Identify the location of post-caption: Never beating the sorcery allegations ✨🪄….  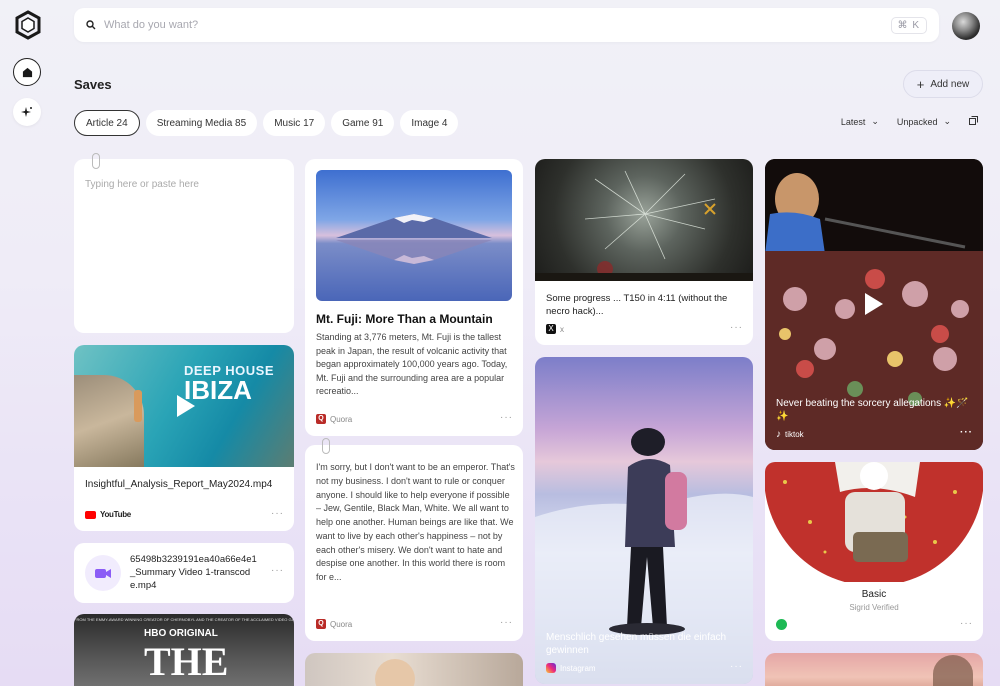
(872, 410).